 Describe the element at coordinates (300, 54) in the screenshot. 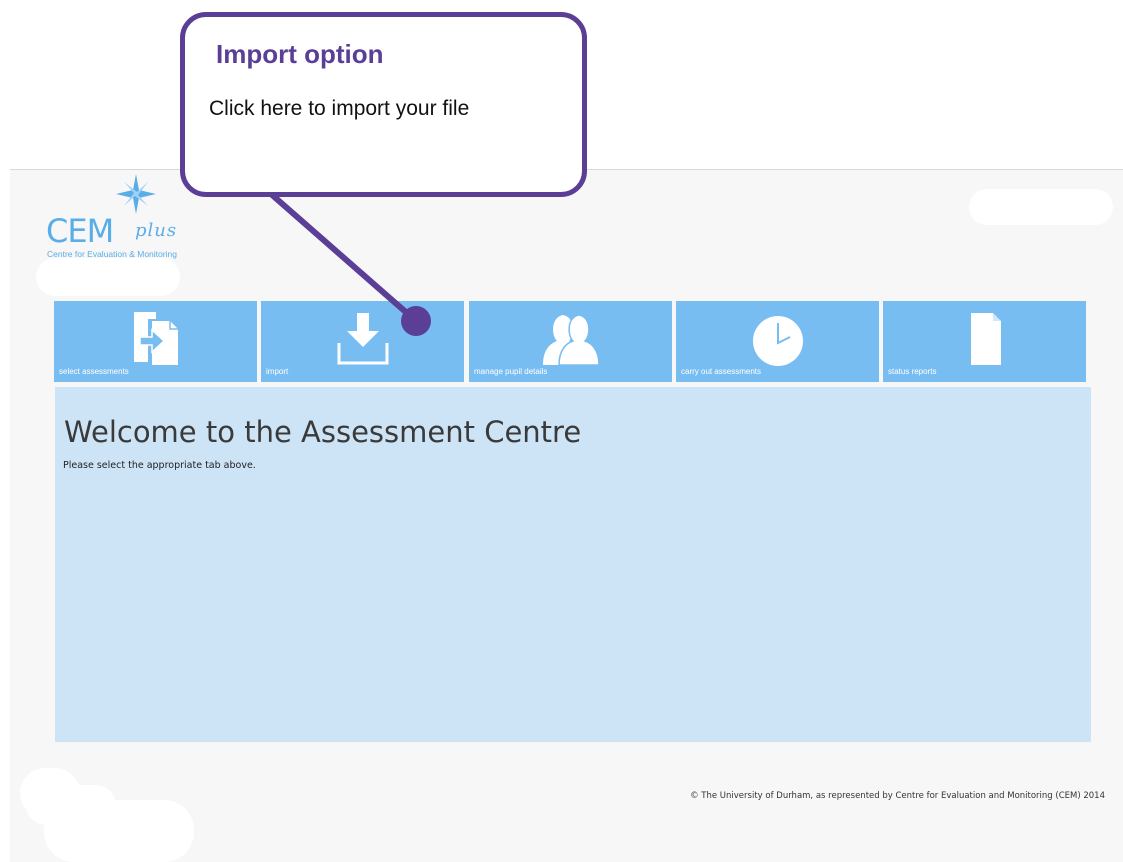

I see `callout-title: Import option` at that location.